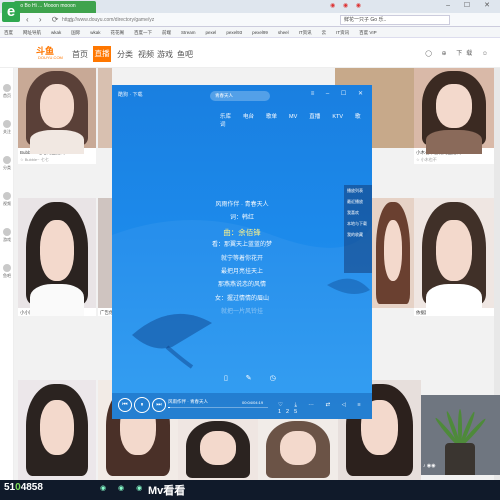  Describe the element at coordinates (75, 32) in the screenshot. I see `bookmark-item: 国际` at that location.